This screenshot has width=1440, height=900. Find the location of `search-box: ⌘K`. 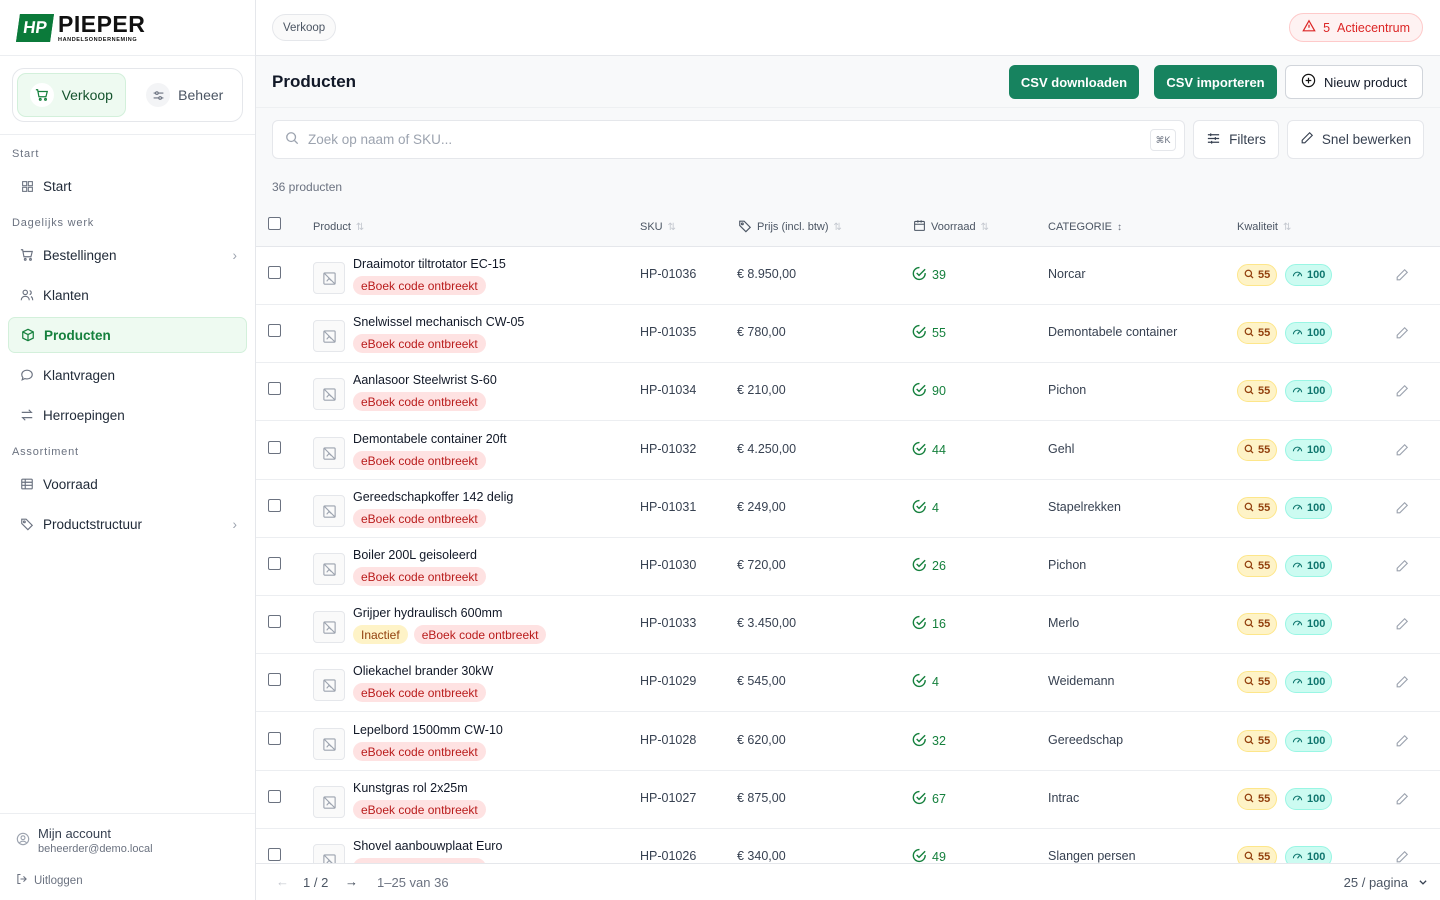

search-box: ⌘K is located at coordinates (728, 139).